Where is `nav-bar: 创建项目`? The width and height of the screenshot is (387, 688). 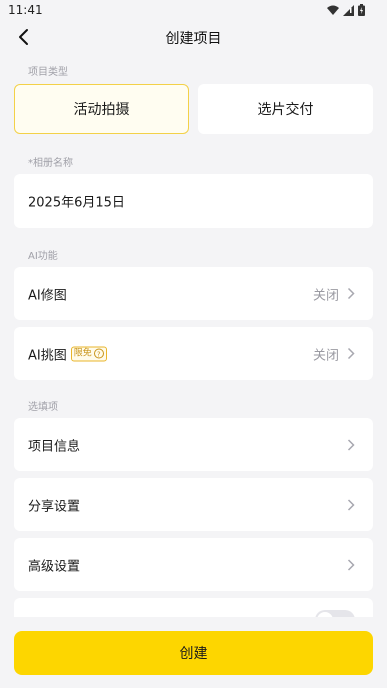 nav-bar: 创建项目 is located at coordinates (193, 37).